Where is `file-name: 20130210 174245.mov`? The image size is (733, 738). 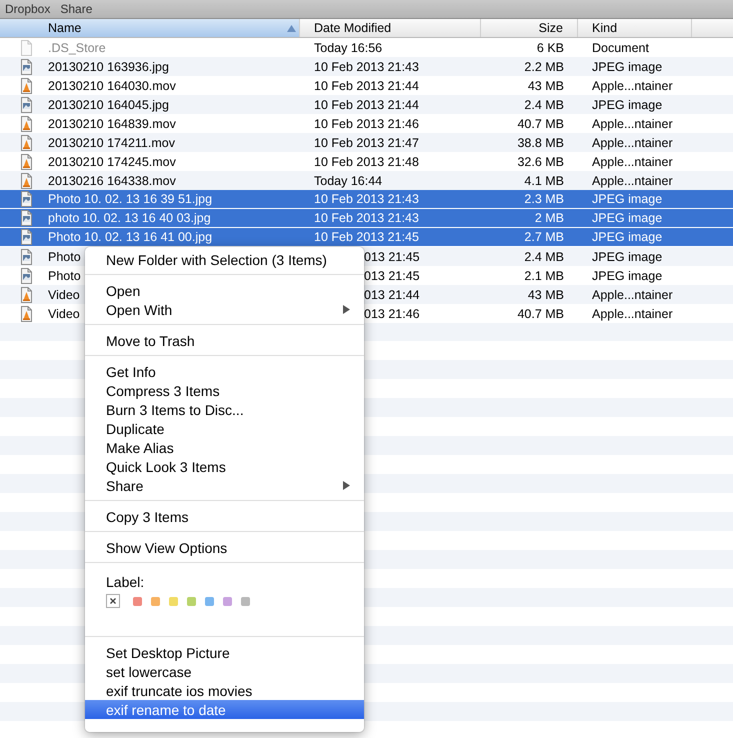 file-name: 20130210 174245.mov is located at coordinates (112, 161).